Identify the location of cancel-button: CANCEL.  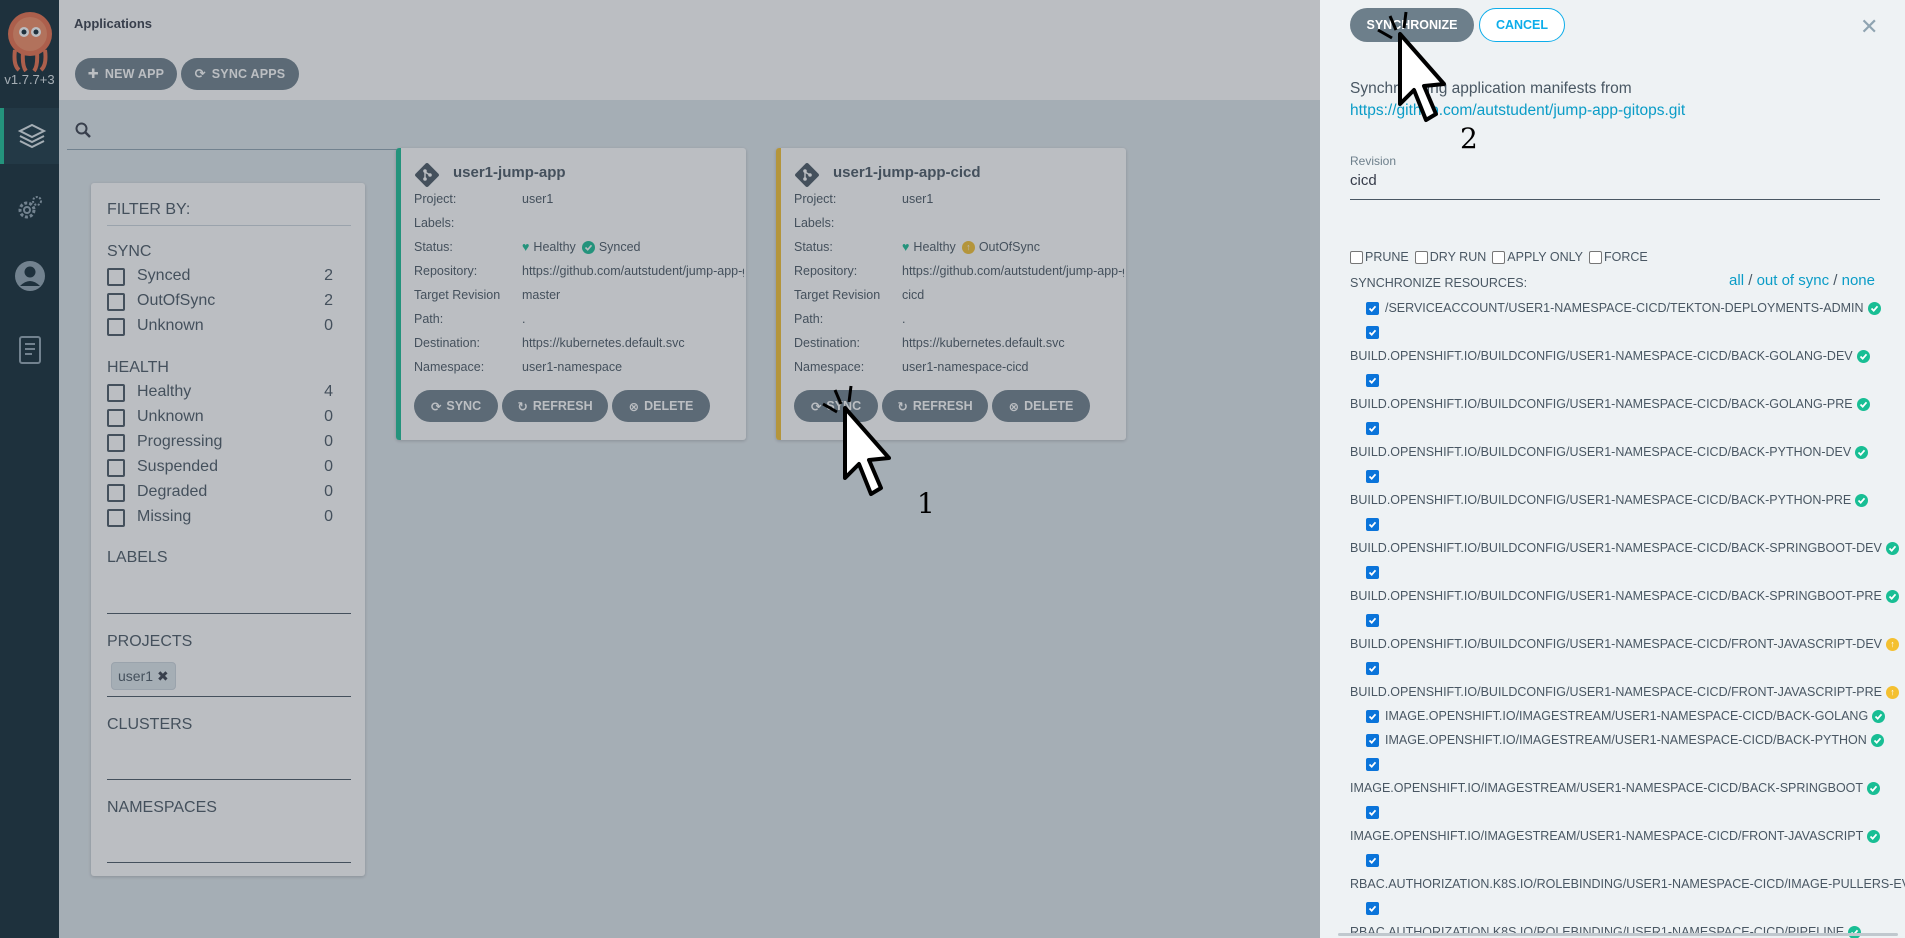
(1522, 25).